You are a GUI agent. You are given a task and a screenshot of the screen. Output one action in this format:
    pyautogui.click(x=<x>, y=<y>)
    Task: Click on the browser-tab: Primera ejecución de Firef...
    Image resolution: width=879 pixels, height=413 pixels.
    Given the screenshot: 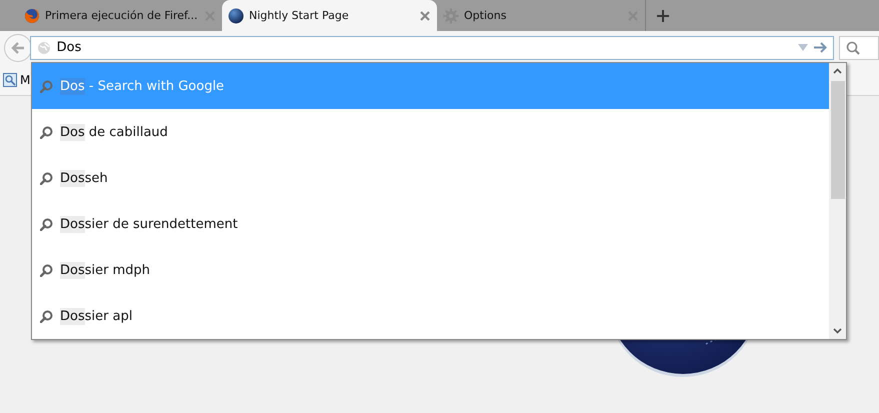 What is the action you would take?
    pyautogui.click(x=120, y=15)
    